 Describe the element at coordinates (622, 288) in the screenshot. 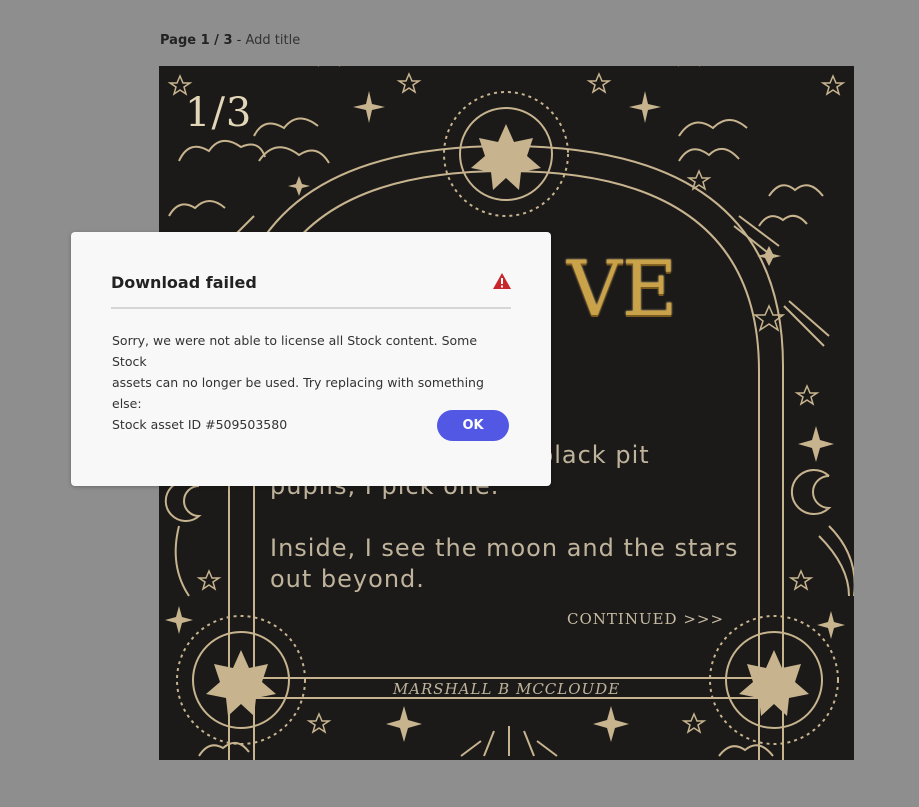

I see `canvas-title-text: VE` at that location.